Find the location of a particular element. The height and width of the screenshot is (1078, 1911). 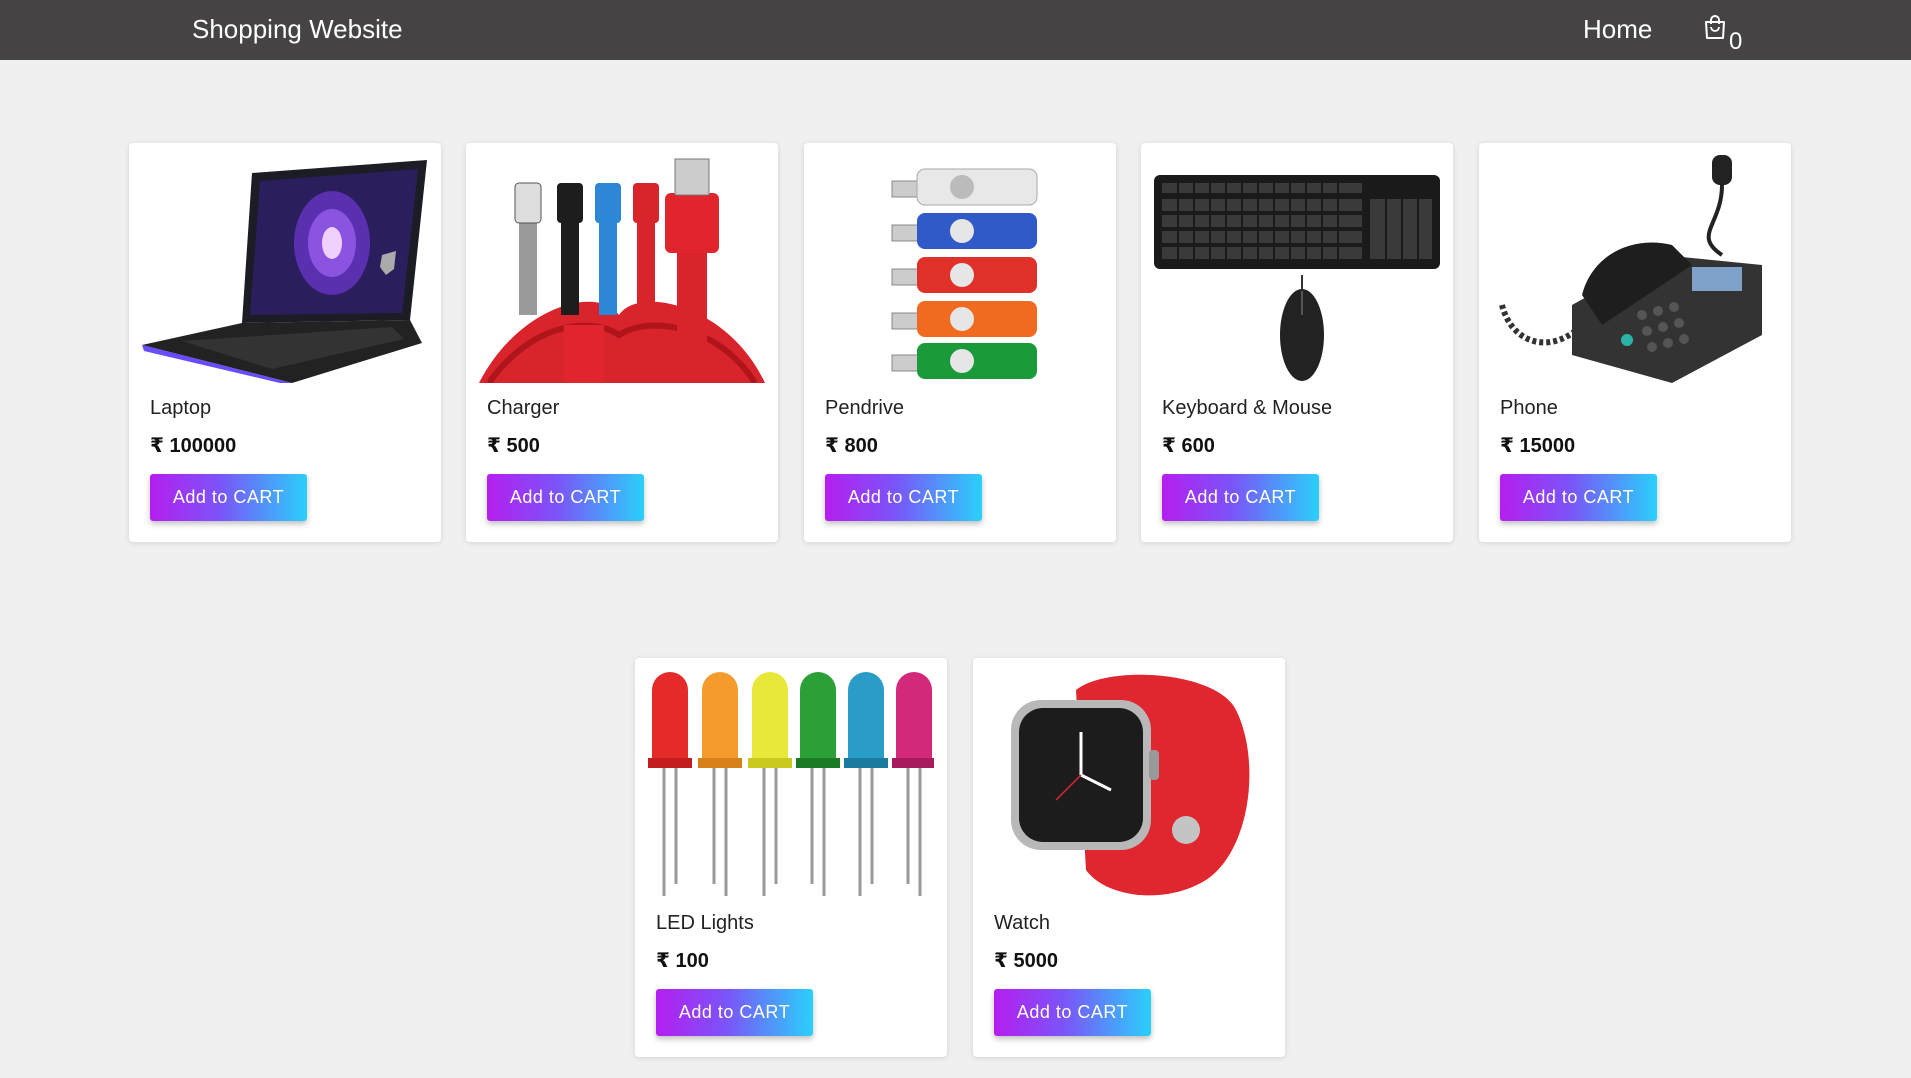

product-name: Pendrive is located at coordinates (864, 408).